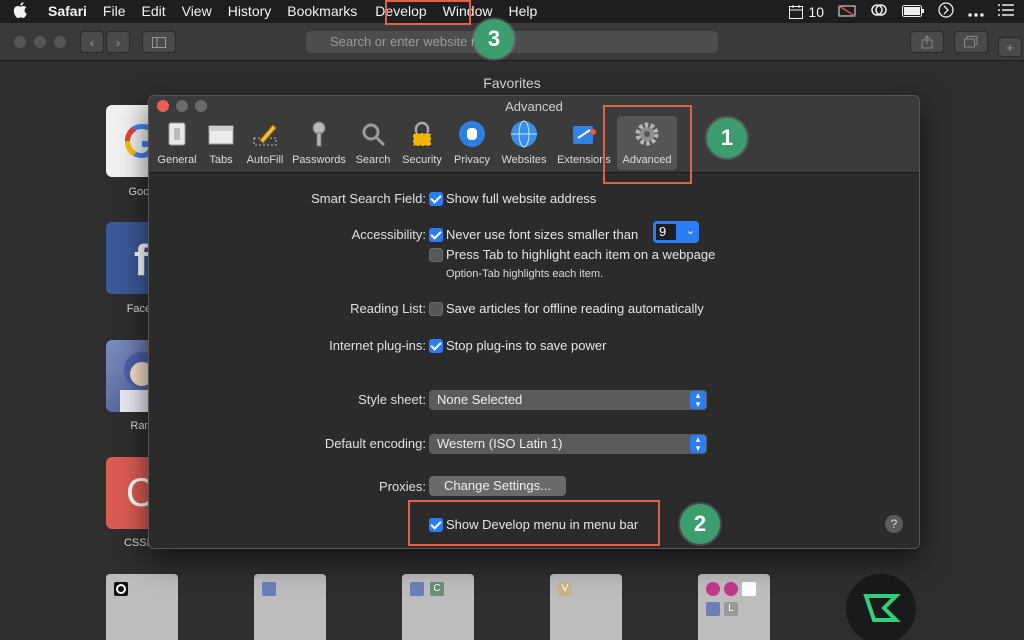 This screenshot has height=640, width=1024. Describe the element at coordinates (690, 231) in the screenshot. I see `chevron-down-icon: ⌄` at that location.